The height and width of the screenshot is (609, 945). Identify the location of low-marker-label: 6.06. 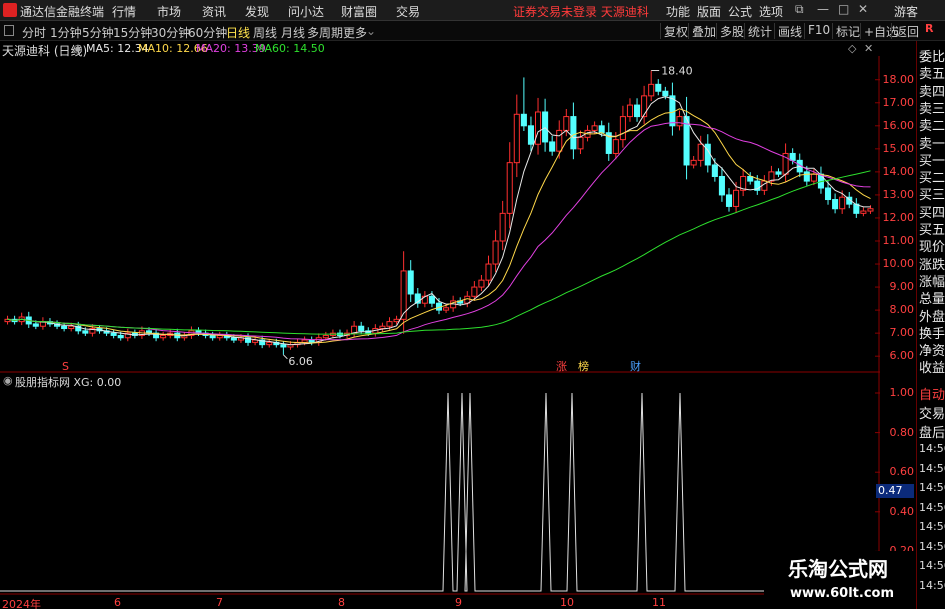
(300, 361).